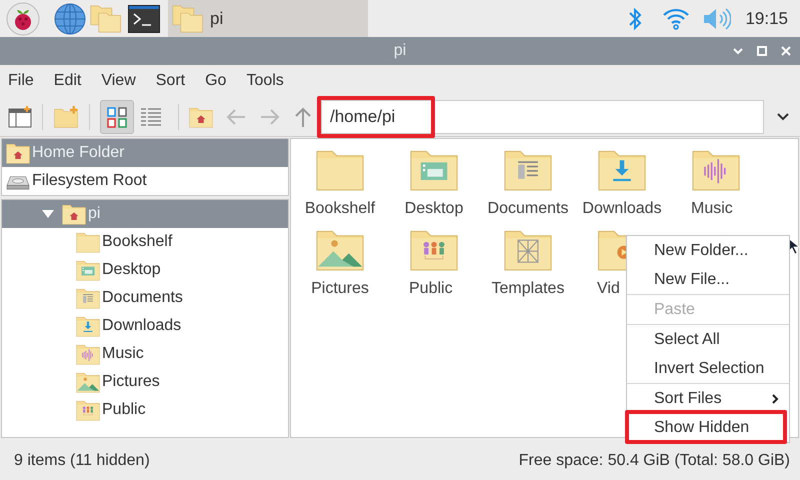 The height and width of the screenshot is (480, 800). I want to click on file-label: Music, so click(712, 209).